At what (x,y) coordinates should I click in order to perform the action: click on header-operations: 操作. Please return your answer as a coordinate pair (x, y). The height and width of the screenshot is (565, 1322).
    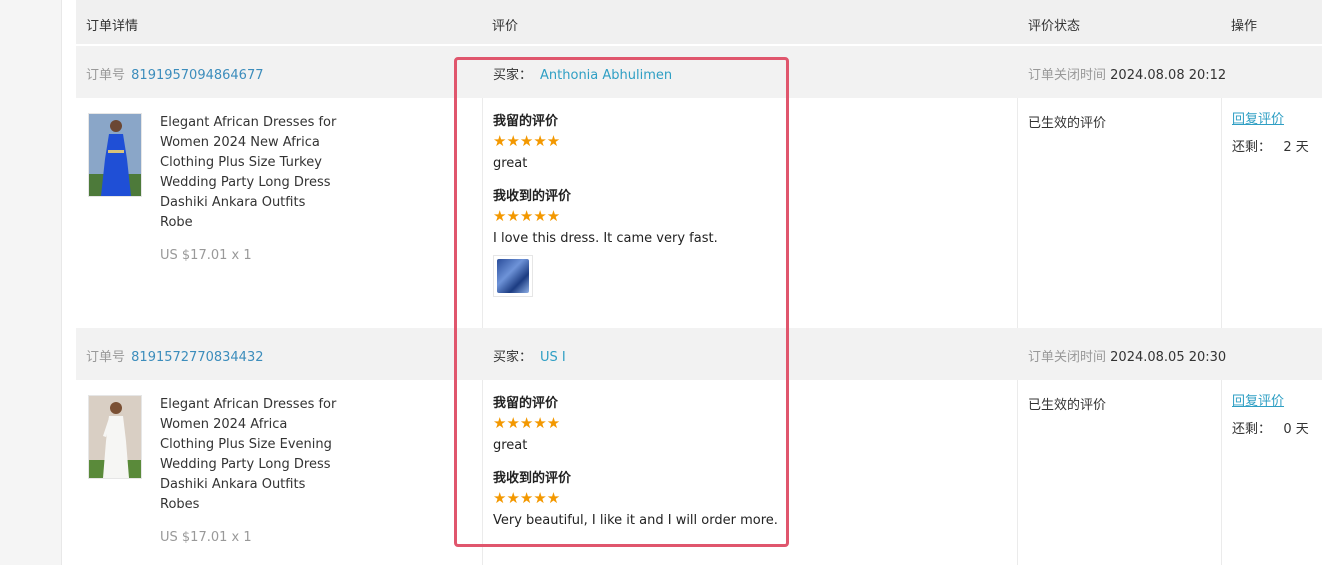
    Looking at the image, I should click on (1244, 26).